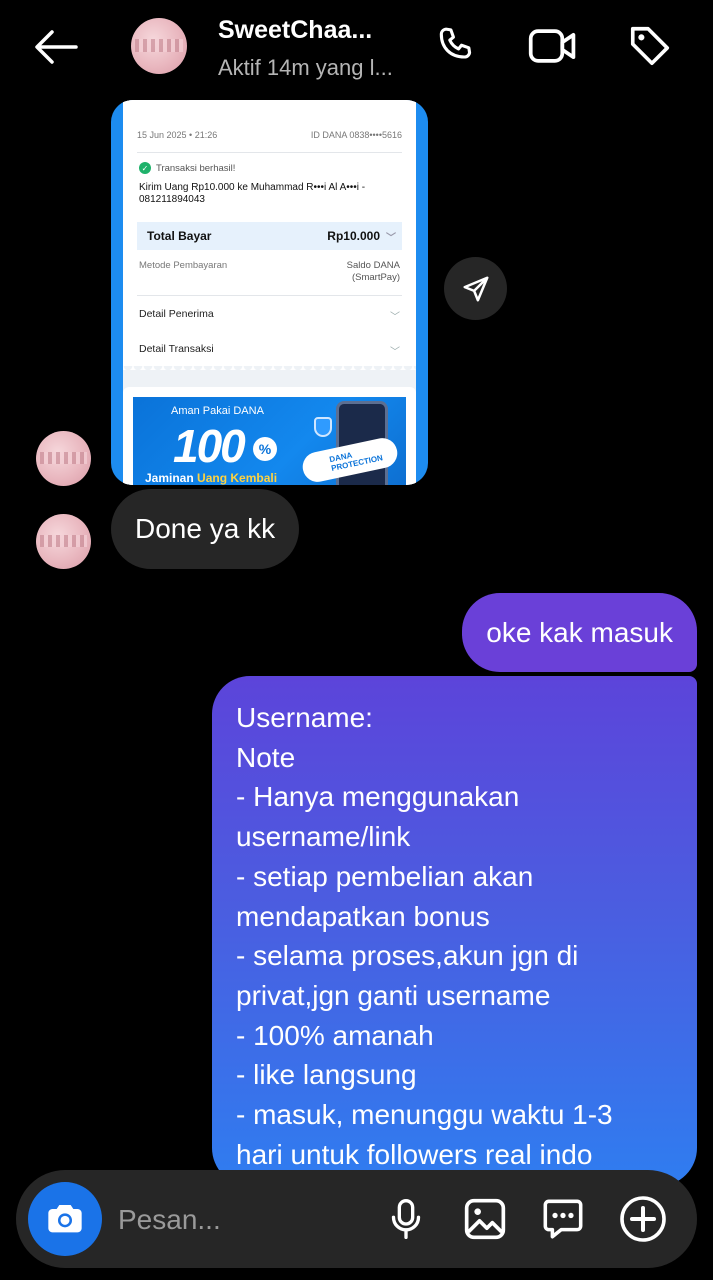  Describe the element at coordinates (373, 265) in the screenshot. I see `receipt-method-value-1: Saldo DANA` at that location.